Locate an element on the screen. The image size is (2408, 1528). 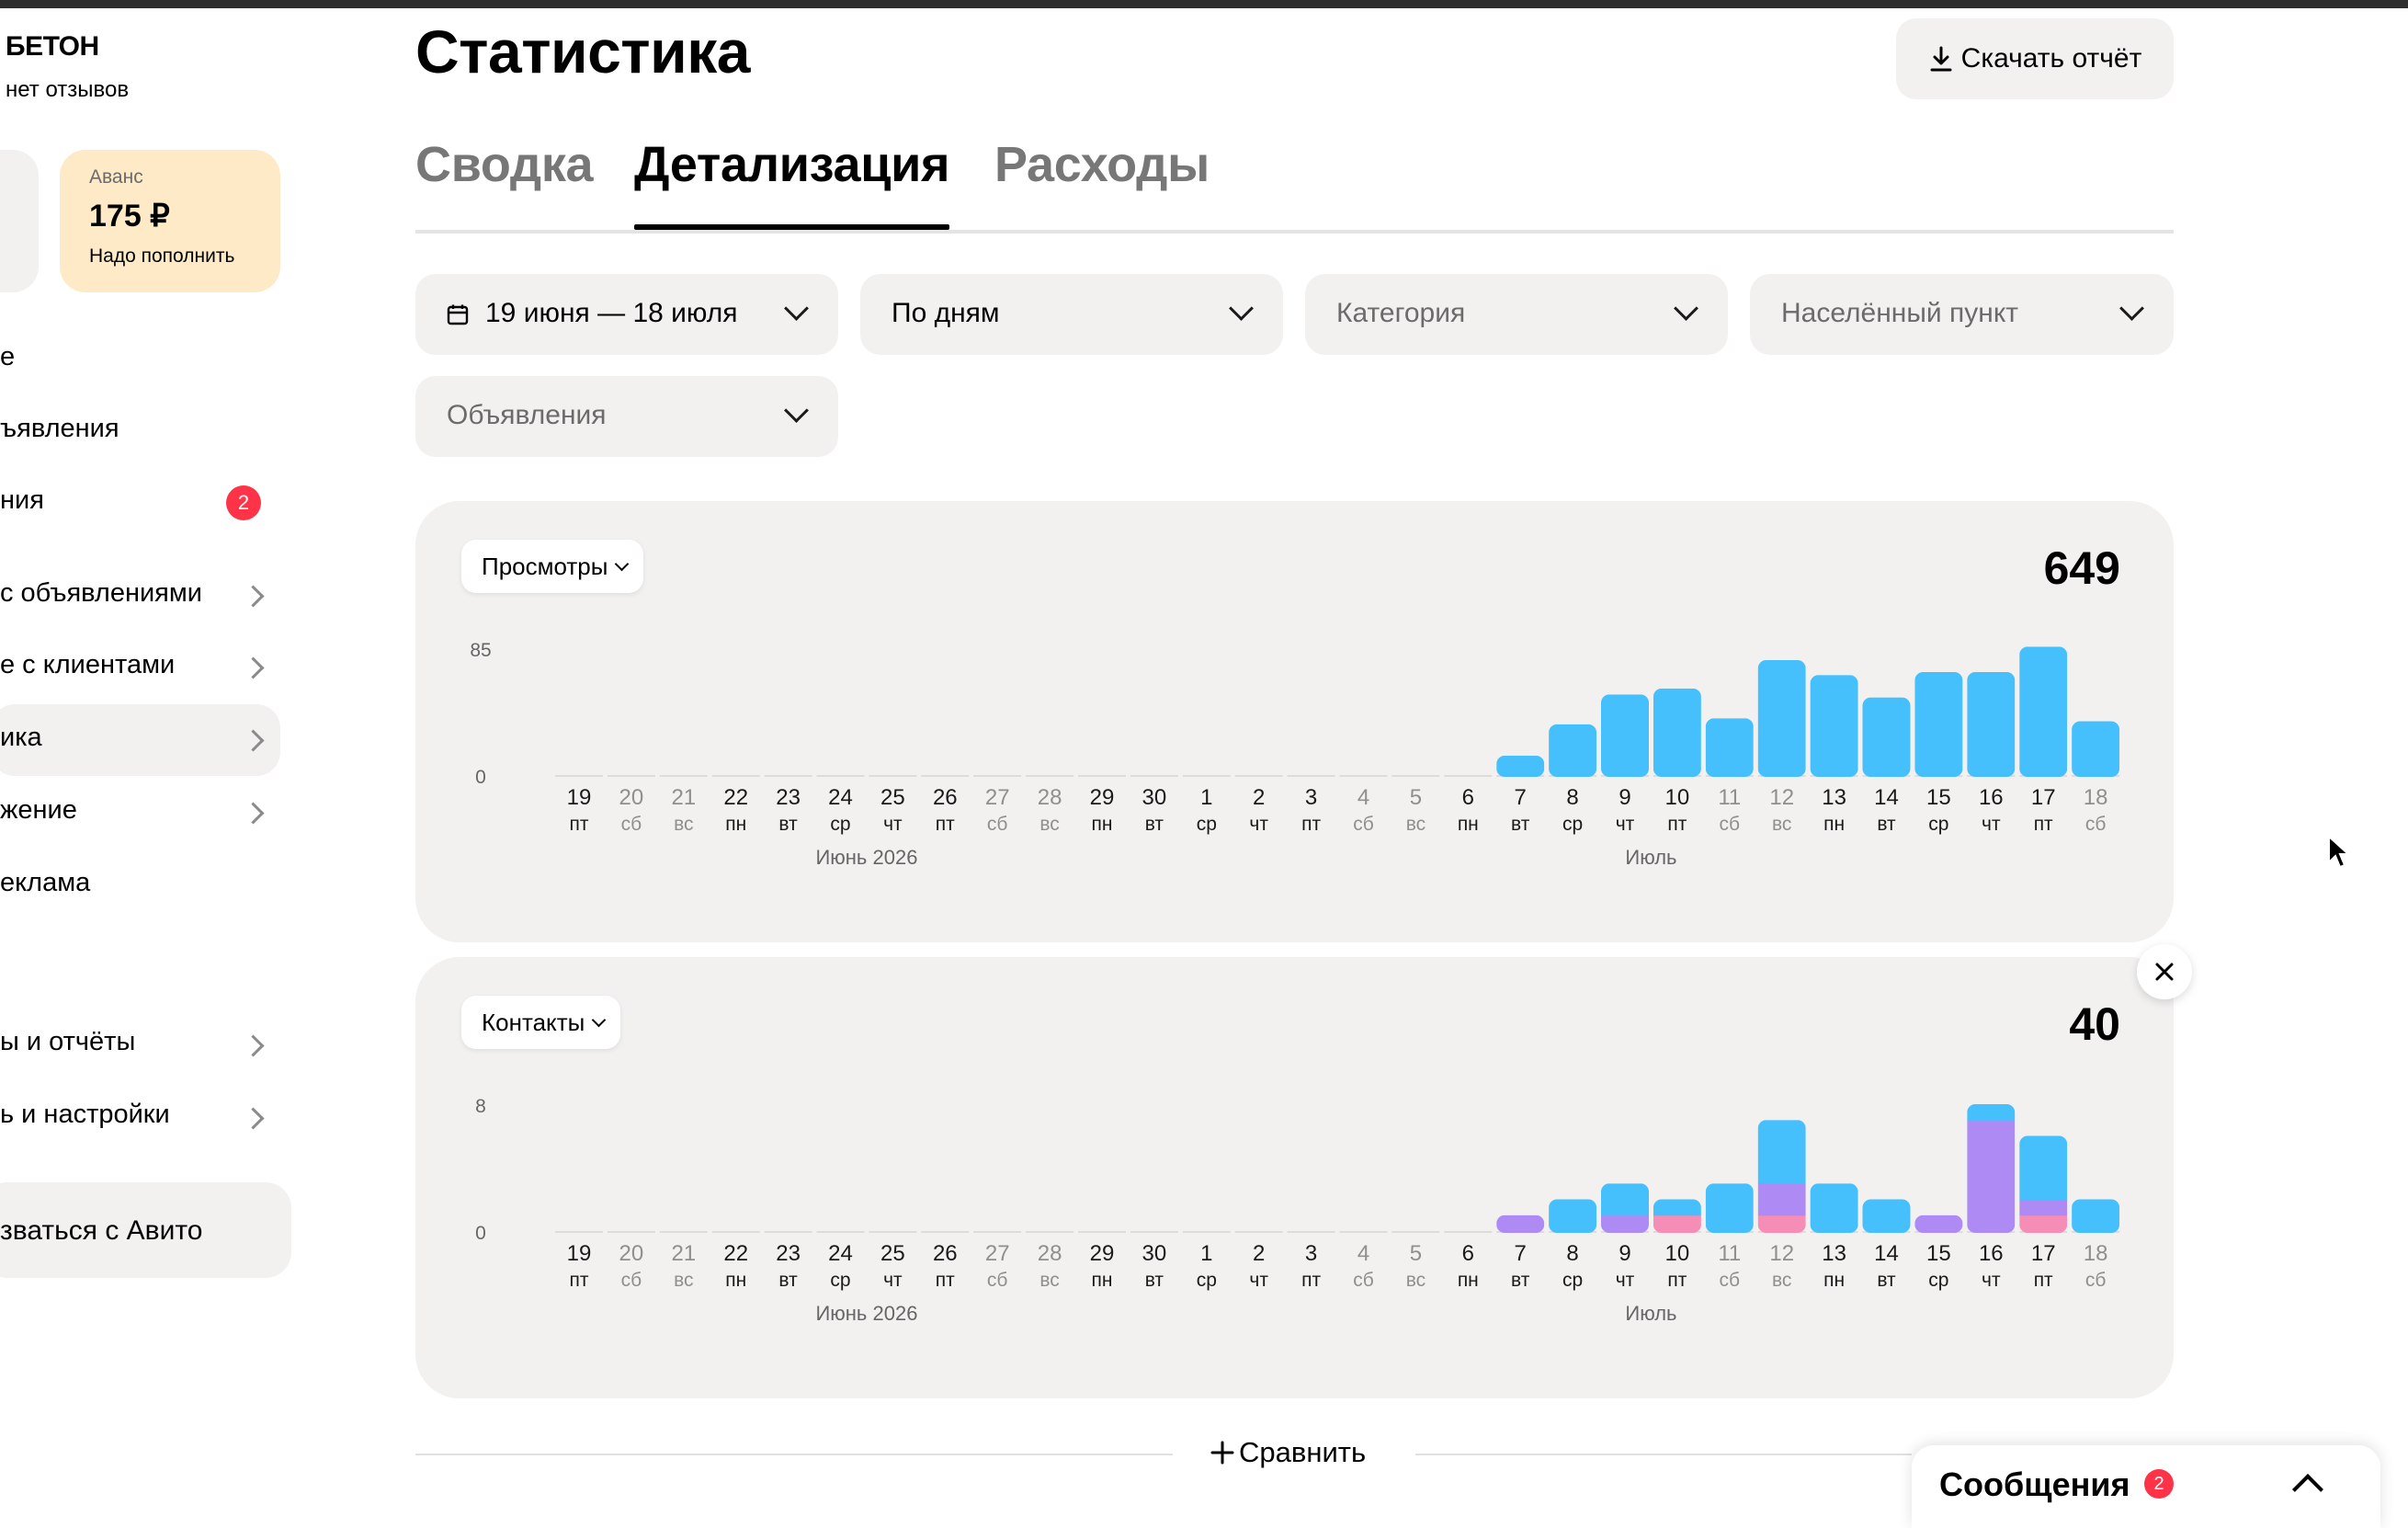
remove-chart-button is located at coordinates (2164, 971).